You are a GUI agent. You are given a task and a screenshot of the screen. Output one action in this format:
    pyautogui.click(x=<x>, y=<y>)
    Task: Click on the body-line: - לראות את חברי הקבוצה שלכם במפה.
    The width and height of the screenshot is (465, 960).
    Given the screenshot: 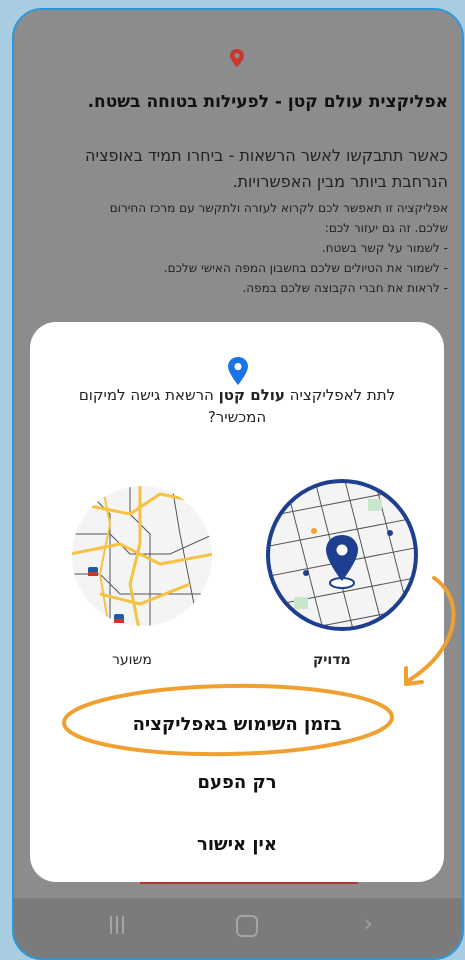 What is the action you would take?
    pyautogui.click(x=345, y=288)
    